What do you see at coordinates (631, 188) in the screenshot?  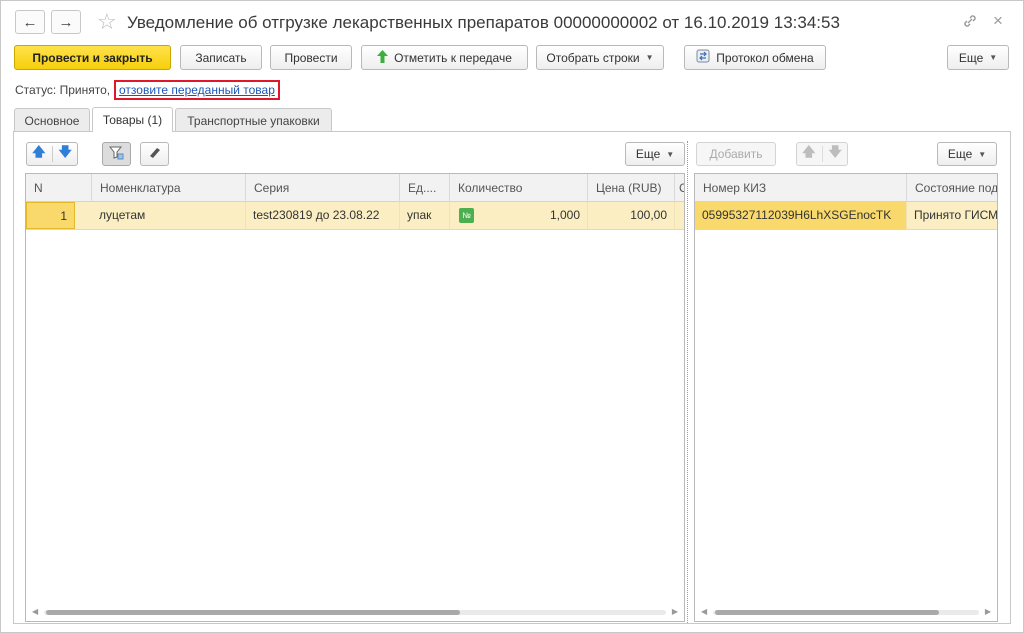 I see `column-header-price: Цена (RUB)` at bounding box center [631, 188].